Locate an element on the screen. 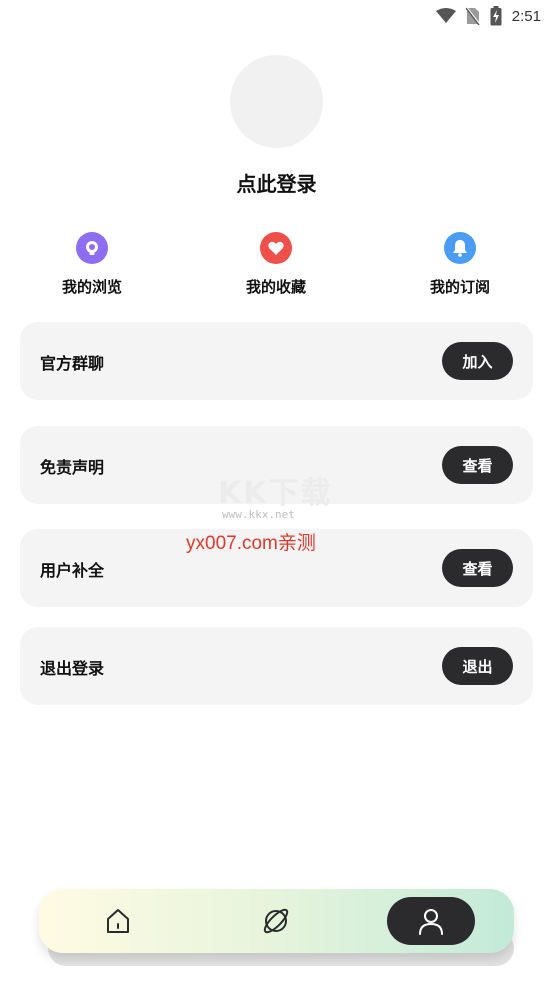  promo-text: yx007.com亲测 is located at coordinates (251, 543).